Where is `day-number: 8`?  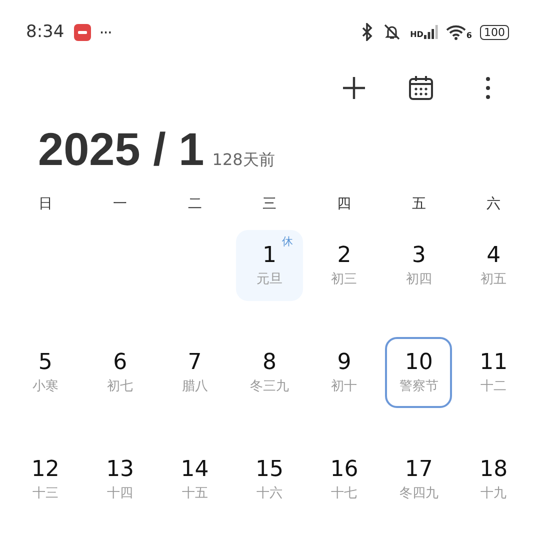
day-number: 8 is located at coordinates (269, 362).